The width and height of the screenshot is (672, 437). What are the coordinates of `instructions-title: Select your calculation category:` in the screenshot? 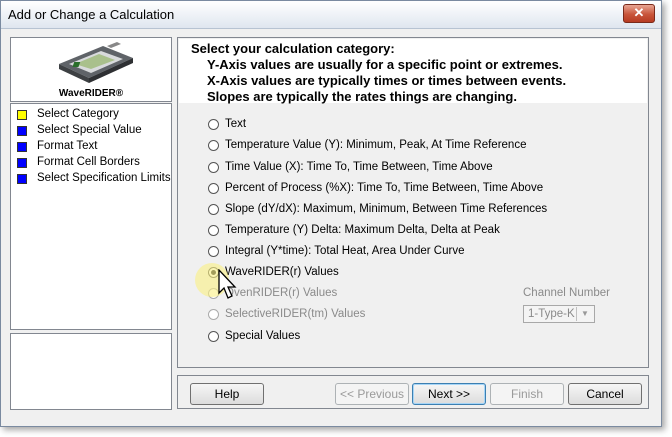 It's located at (293, 48).